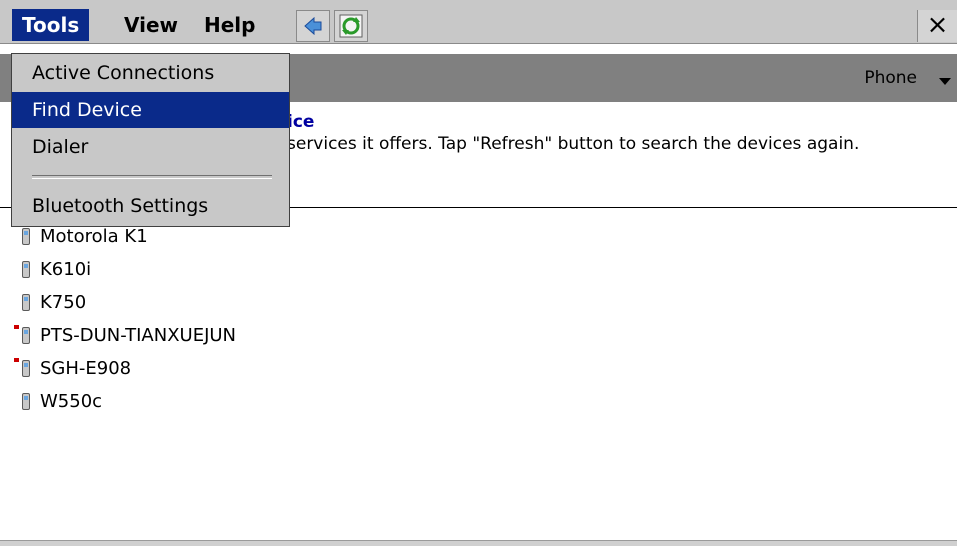  What do you see at coordinates (937, 26) in the screenshot?
I see `close-button: ×` at bounding box center [937, 26].